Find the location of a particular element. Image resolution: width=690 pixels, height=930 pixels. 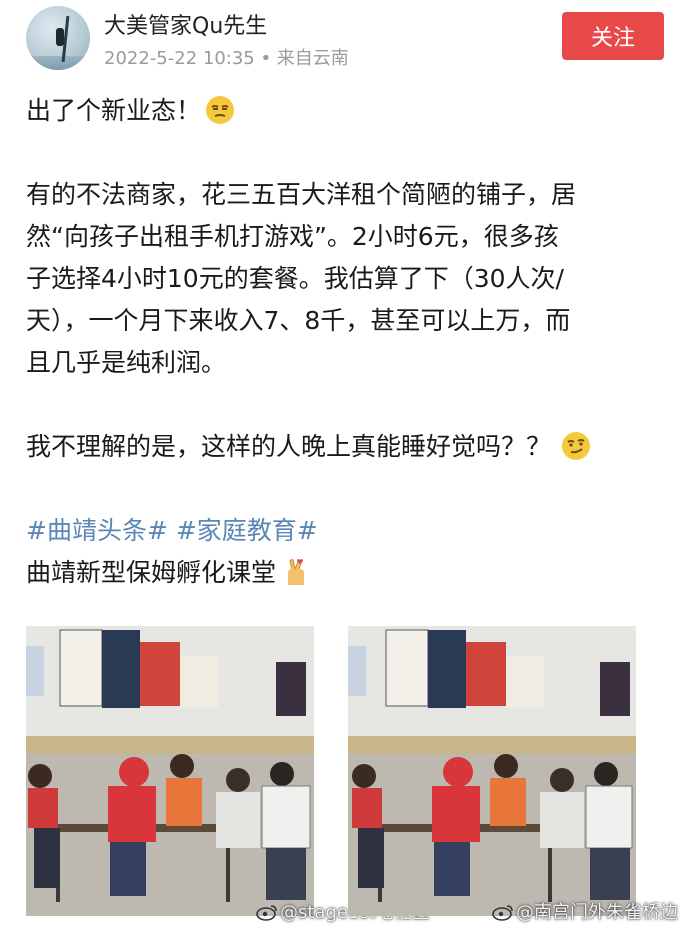

watermark-right: @南宫门外朱雀桥边 is located at coordinates (585, 911).